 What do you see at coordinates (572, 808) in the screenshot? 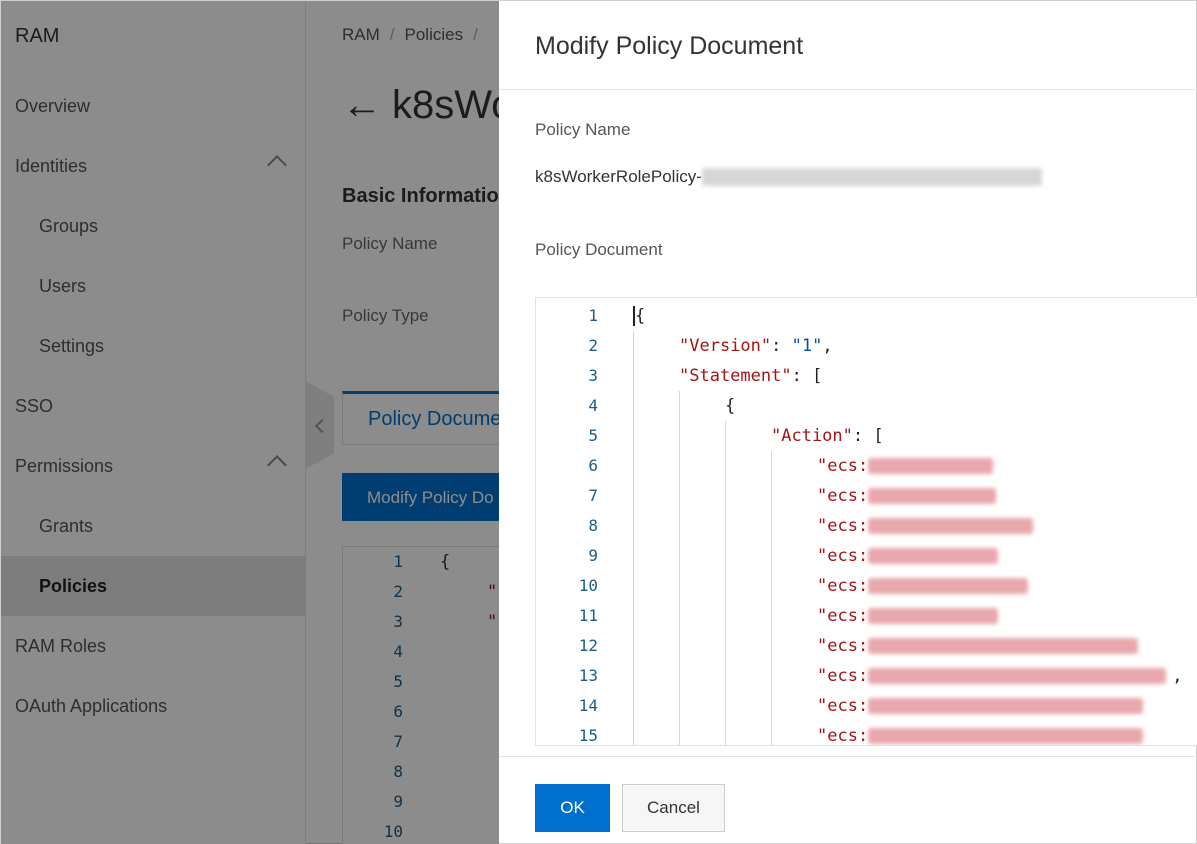
I see `ok-button: OK` at bounding box center [572, 808].